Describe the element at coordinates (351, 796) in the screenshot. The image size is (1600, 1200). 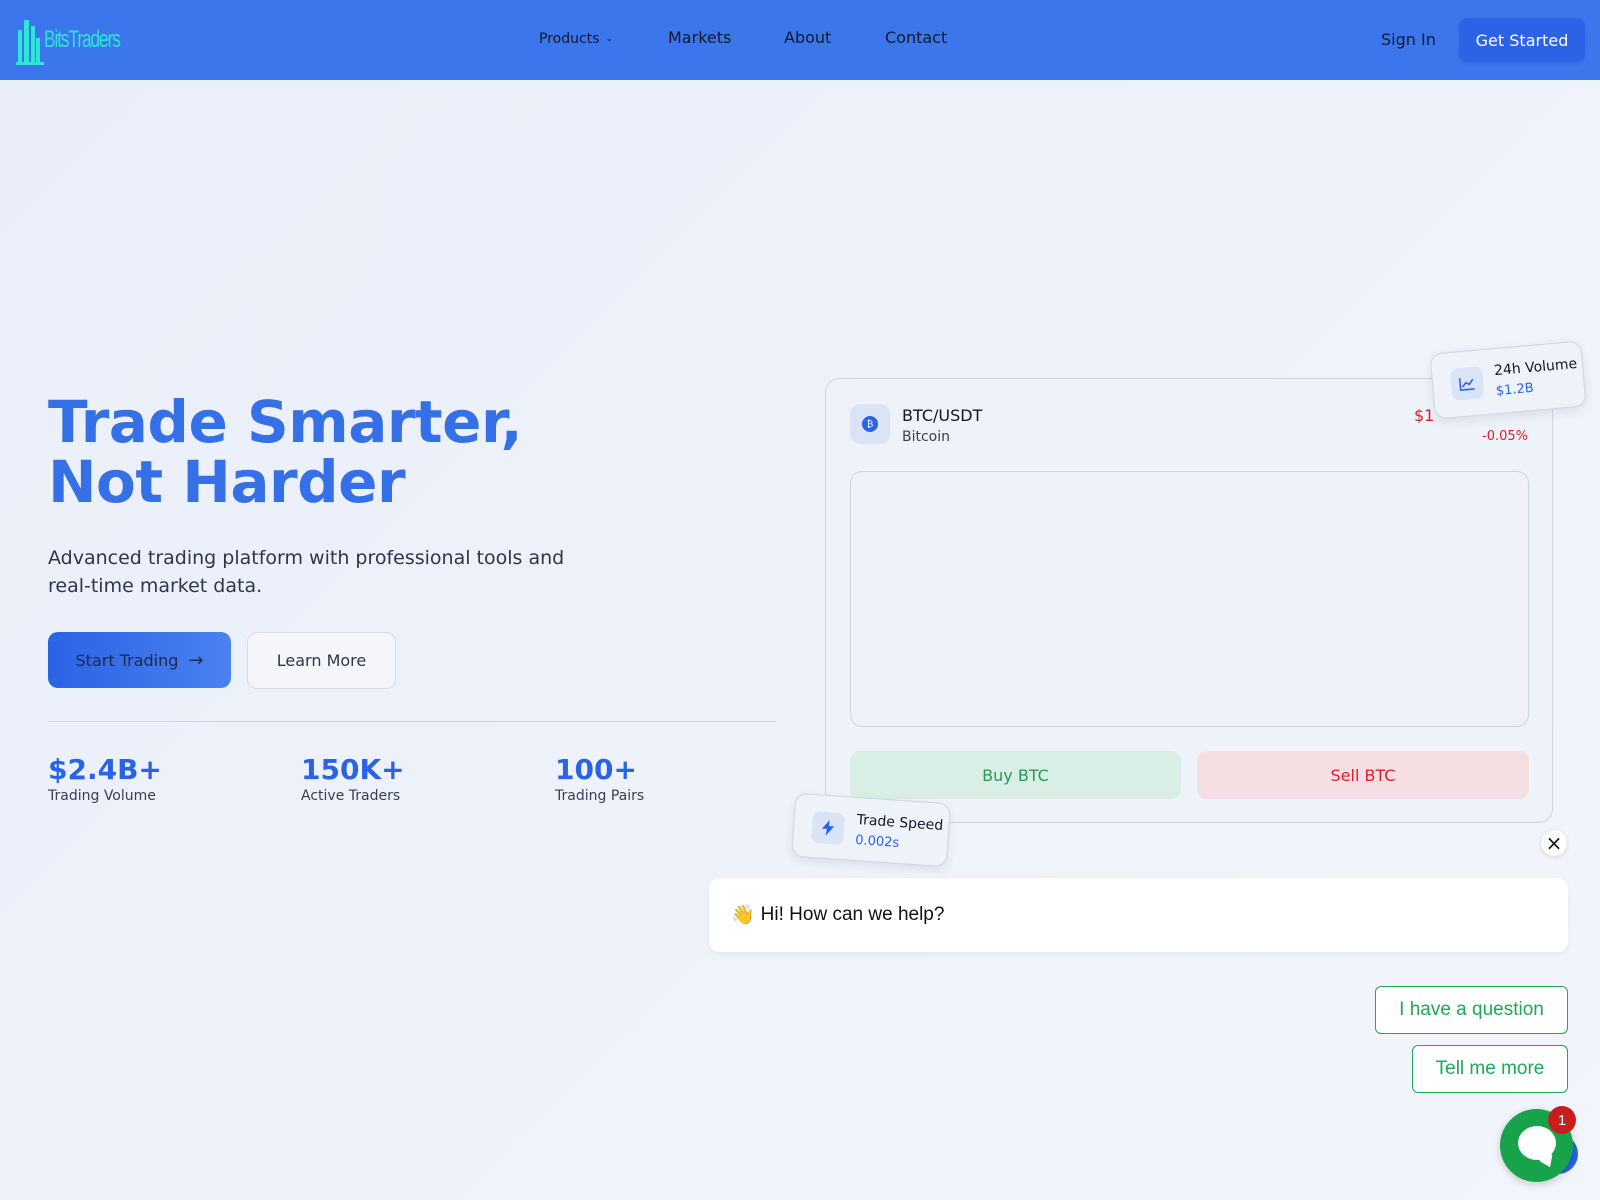
I see `stat-label: Active Traders` at that location.